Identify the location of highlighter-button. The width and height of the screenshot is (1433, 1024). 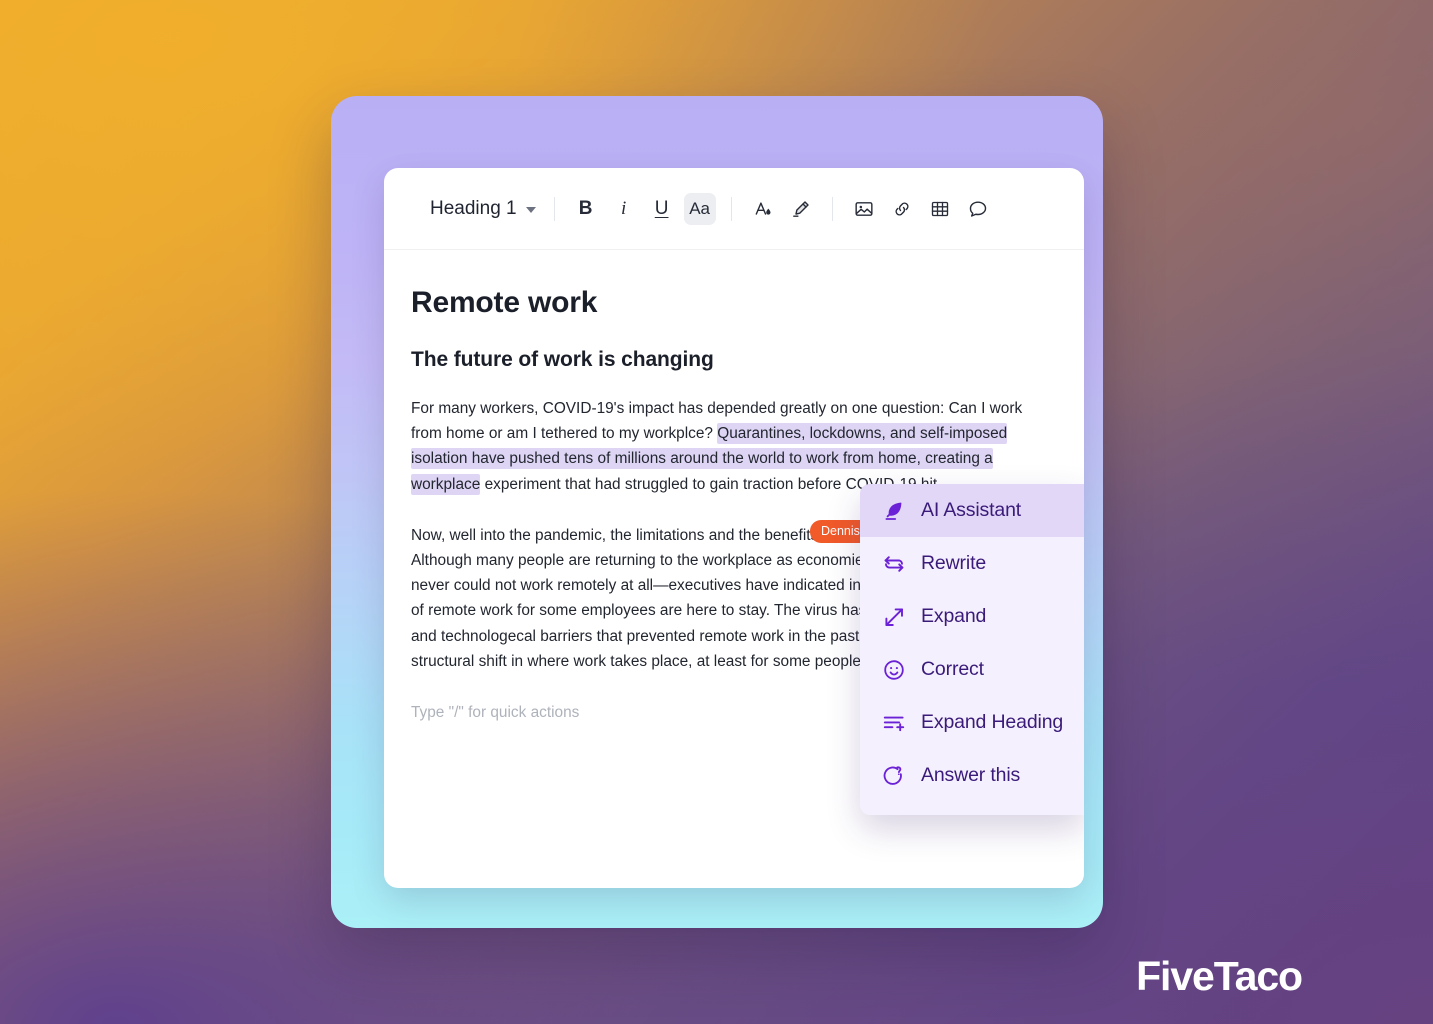
(801, 209).